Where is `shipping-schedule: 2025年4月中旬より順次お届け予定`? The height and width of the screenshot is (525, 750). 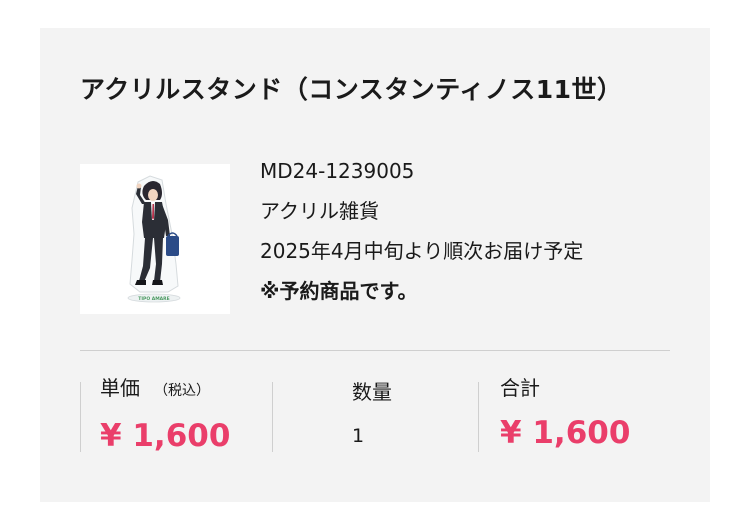 shipping-schedule: 2025年4月中旬より順次お届け予定 is located at coordinates (422, 251).